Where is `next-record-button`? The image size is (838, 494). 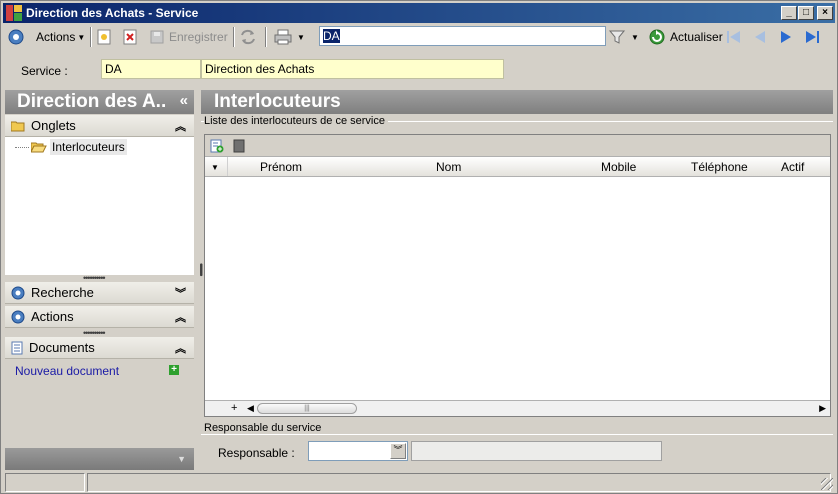
next-record-button is located at coordinates (786, 37).